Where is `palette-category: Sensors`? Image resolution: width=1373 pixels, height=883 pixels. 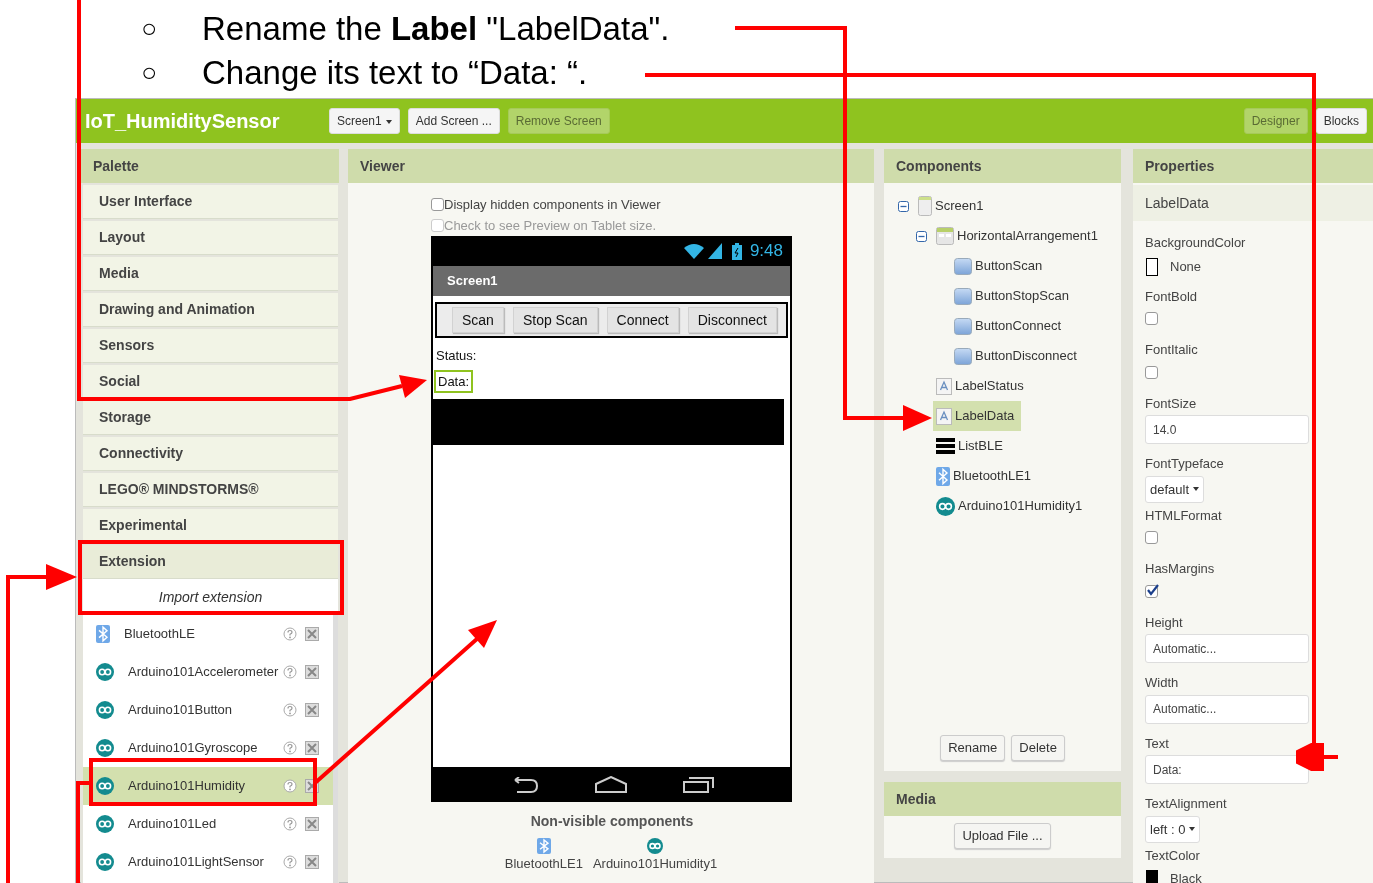
palette-category: Sensors is located at coordinates (210, 346).